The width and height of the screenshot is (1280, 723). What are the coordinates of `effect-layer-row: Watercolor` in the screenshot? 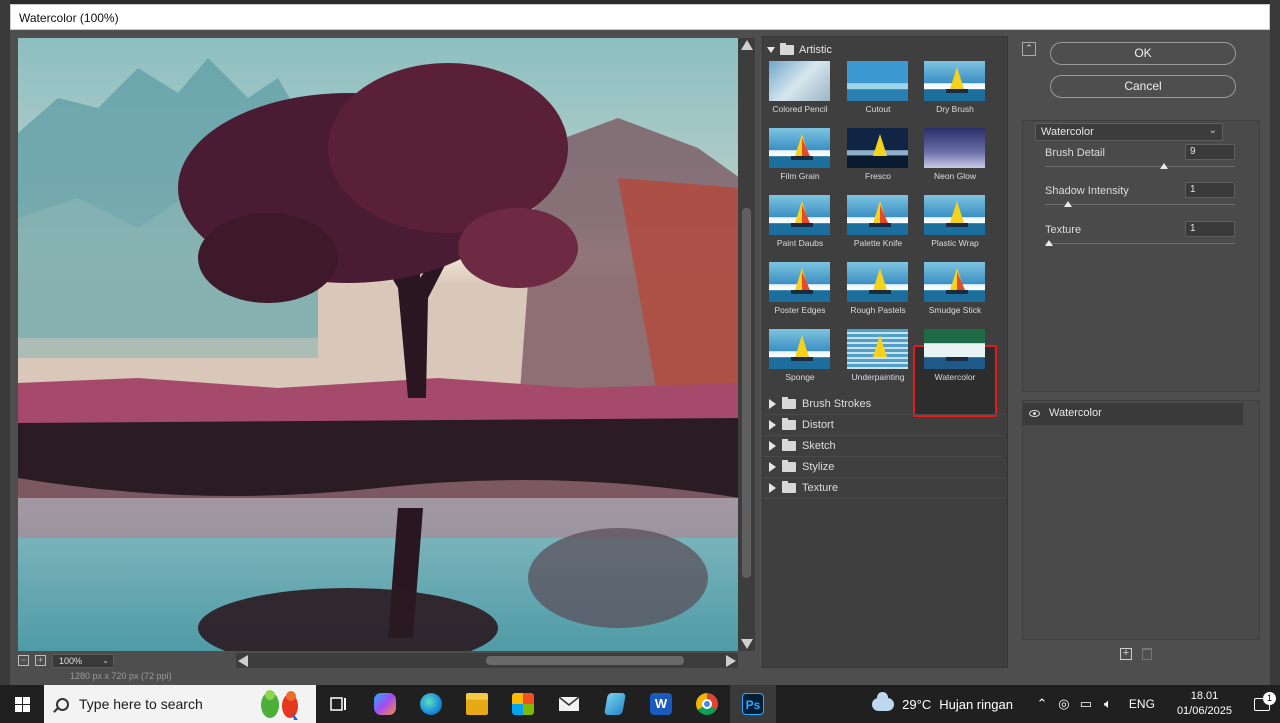 It's located at (1133, 414).